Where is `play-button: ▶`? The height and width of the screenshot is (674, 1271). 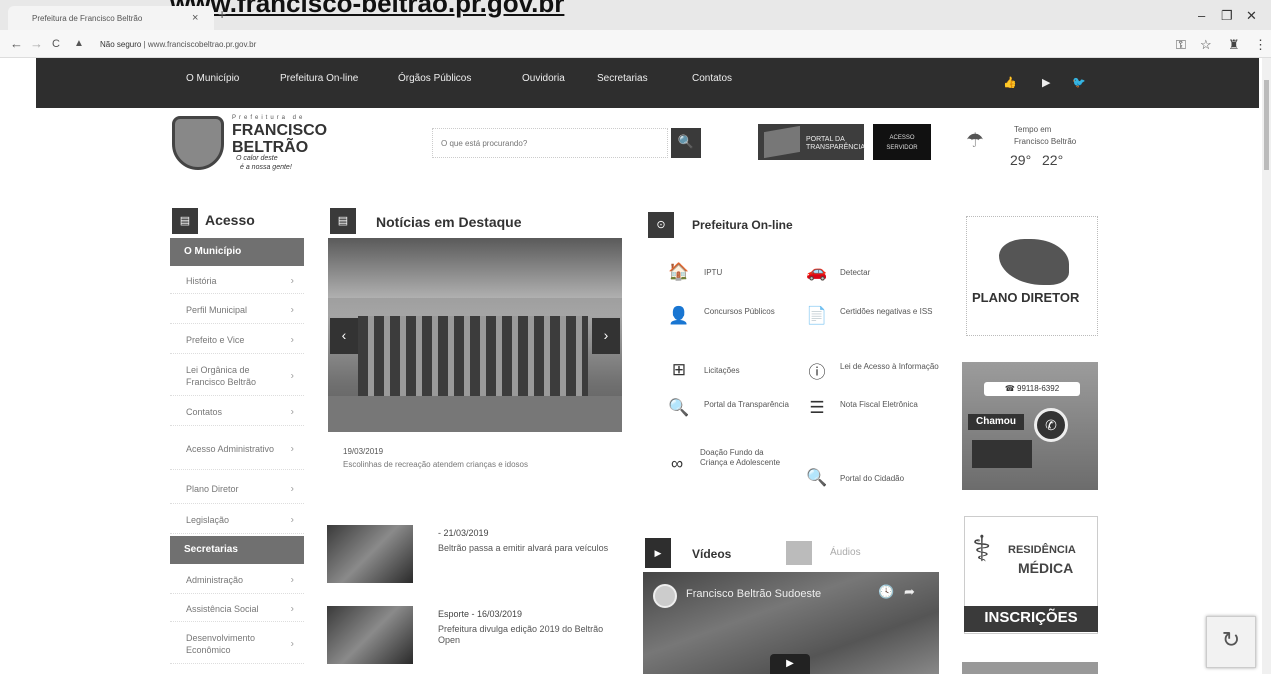 play-button: ▶ is located at coordinates (790, 664).